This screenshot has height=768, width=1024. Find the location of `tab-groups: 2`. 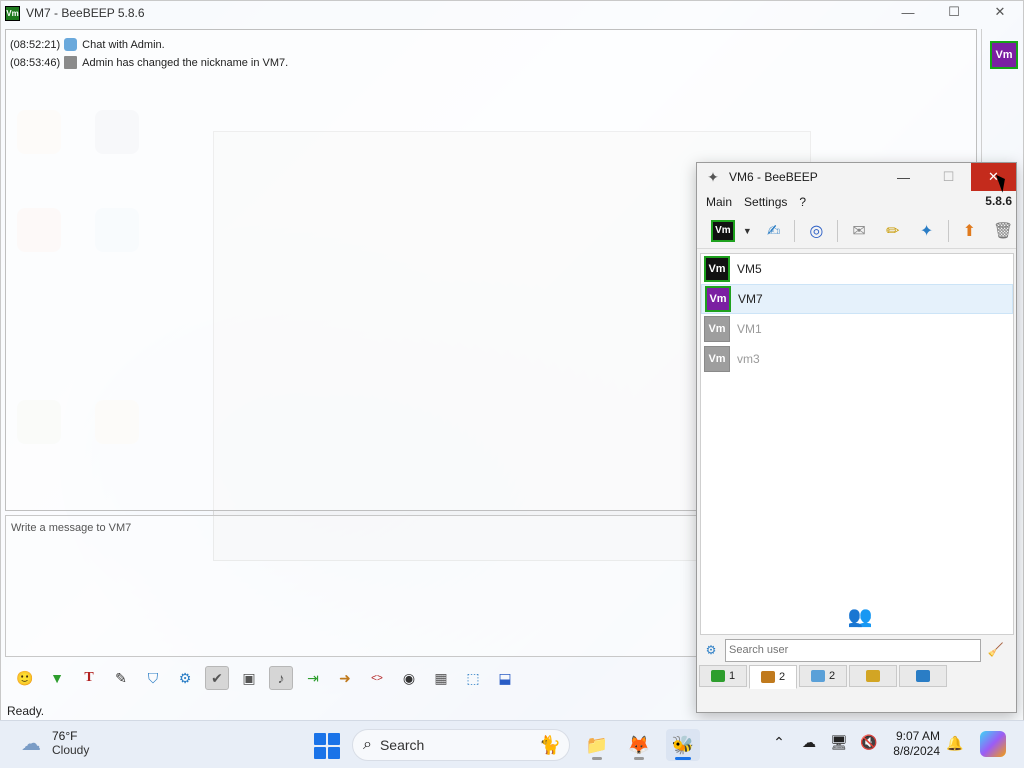

tab-groups: 2 is located at coordinates (823, 676).